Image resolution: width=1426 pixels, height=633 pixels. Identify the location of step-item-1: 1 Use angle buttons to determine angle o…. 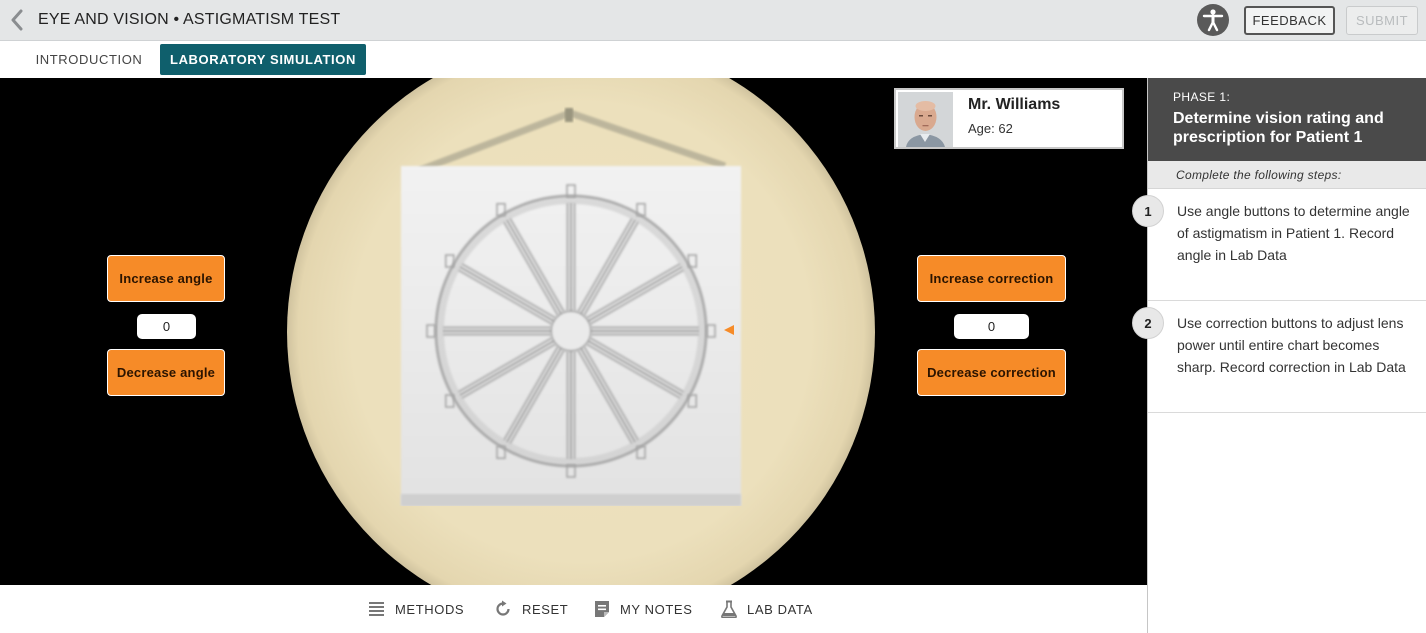
(1279, 245).